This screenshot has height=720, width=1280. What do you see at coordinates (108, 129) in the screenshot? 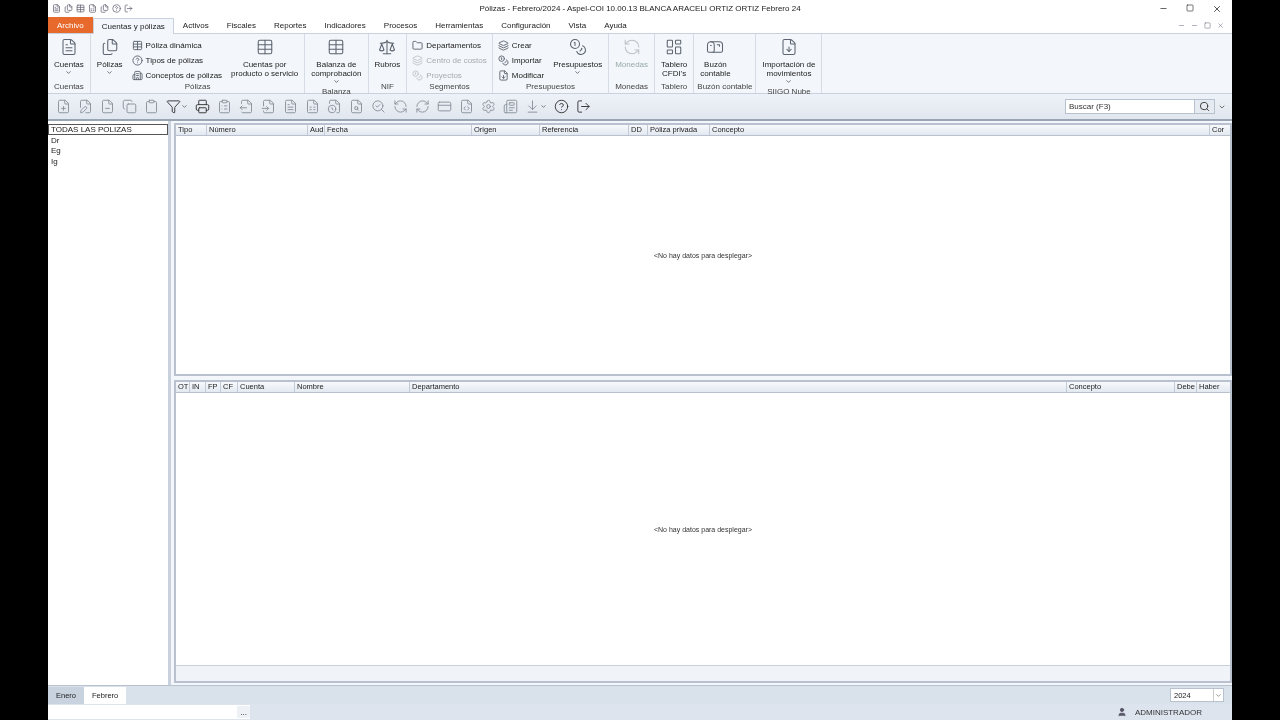
I see `tree-item: TODAS LAS POLIZAS` at bounding box center [108, 129].